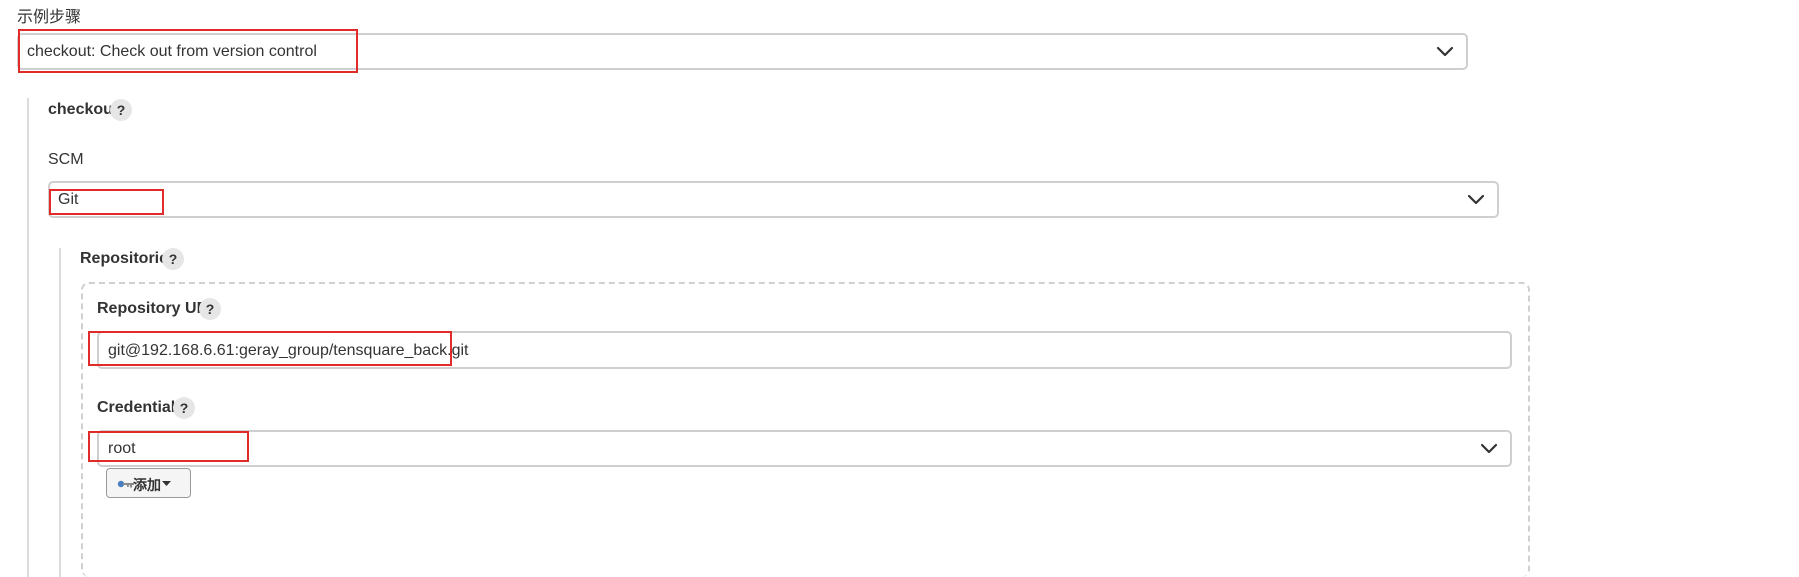  What do you see at coordinates (68, 199) in the screenshot?
I see `scm-selected-value: Git` at bounding box center [68, 199].